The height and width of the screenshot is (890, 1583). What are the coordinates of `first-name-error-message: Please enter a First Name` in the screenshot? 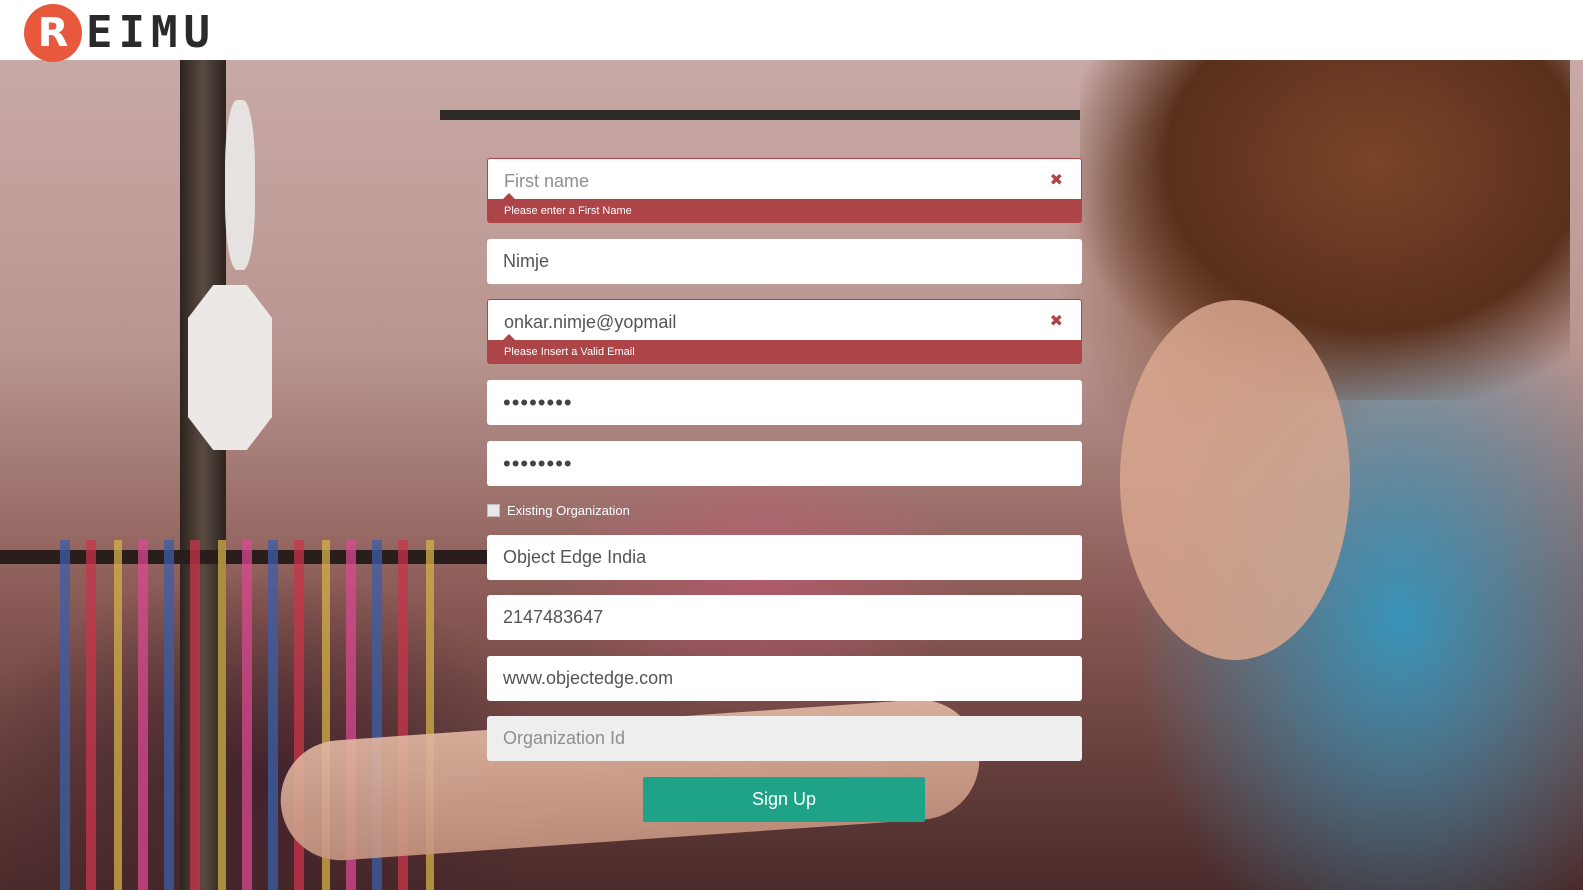 It's located at (784, 208).